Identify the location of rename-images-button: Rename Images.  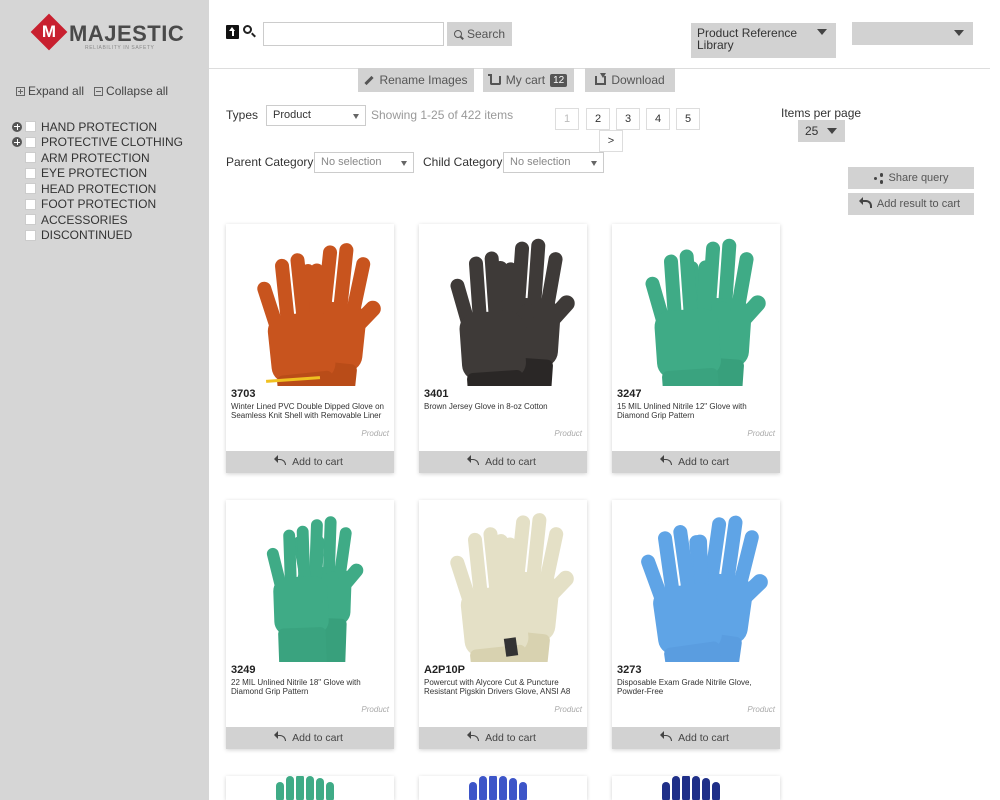
(416, 80).